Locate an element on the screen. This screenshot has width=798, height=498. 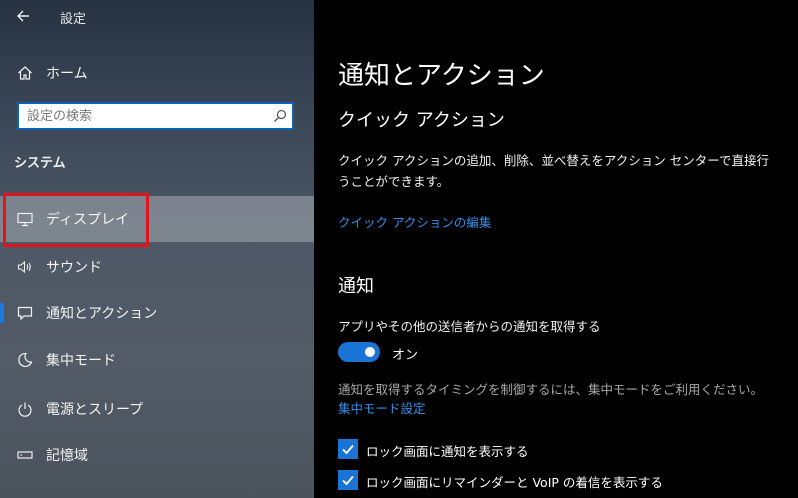
edit-quick-actions-link: クイック アクションの編集 is located at coordinates (414, 221).